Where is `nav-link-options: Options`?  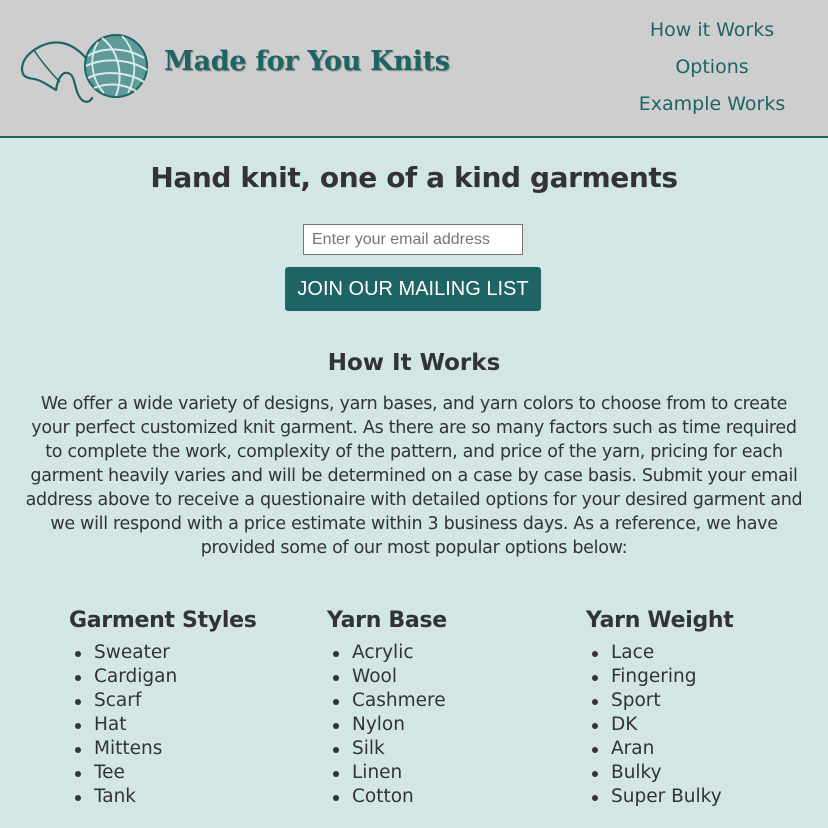 nav-link-options: Options is located at coordinates (712, 67).